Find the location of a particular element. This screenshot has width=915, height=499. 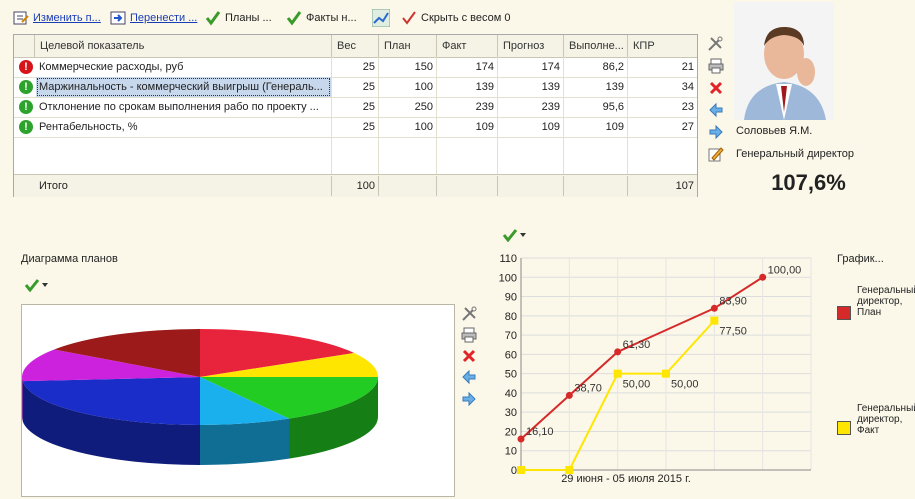

chart-icon is located at coordinates (381, 18).